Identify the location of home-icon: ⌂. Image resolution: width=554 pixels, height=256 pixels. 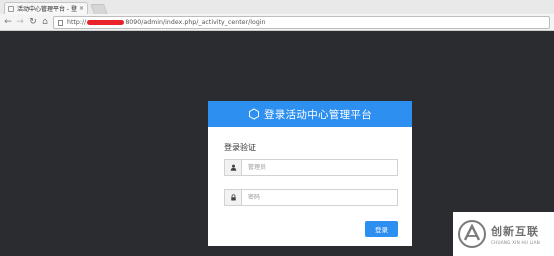
(45, 22).